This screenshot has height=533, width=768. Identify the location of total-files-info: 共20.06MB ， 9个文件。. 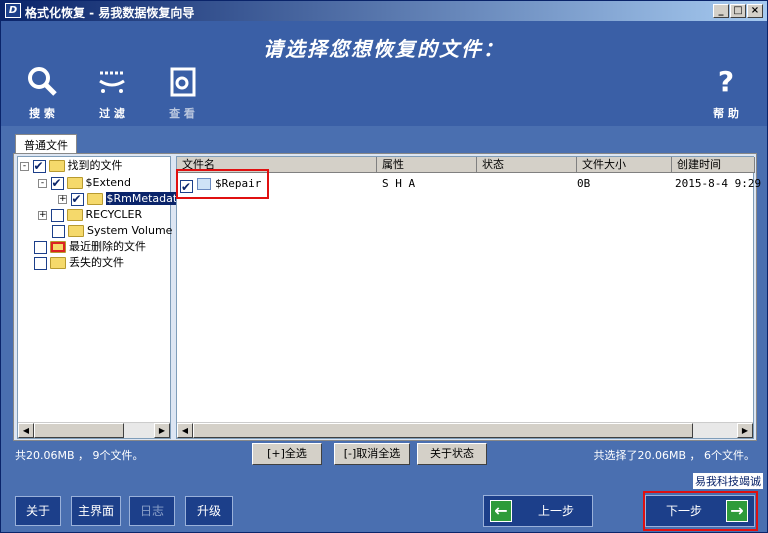
(79, 455).